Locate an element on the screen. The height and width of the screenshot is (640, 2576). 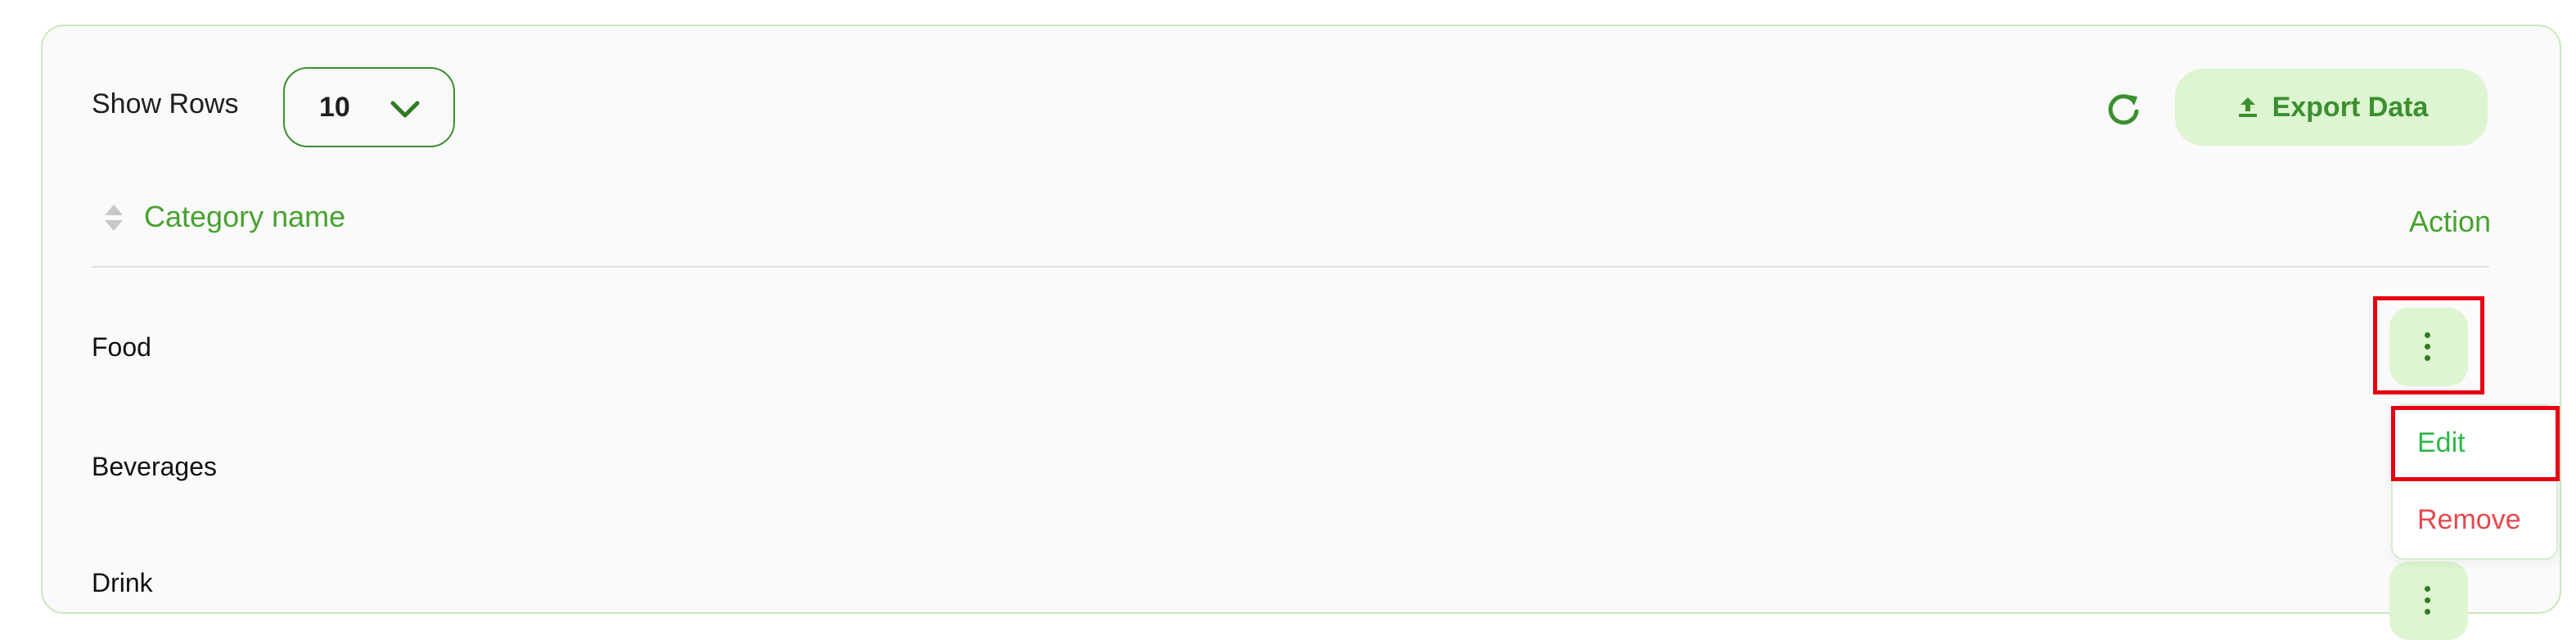
upload-icon is located at coordinates (2248, 107).